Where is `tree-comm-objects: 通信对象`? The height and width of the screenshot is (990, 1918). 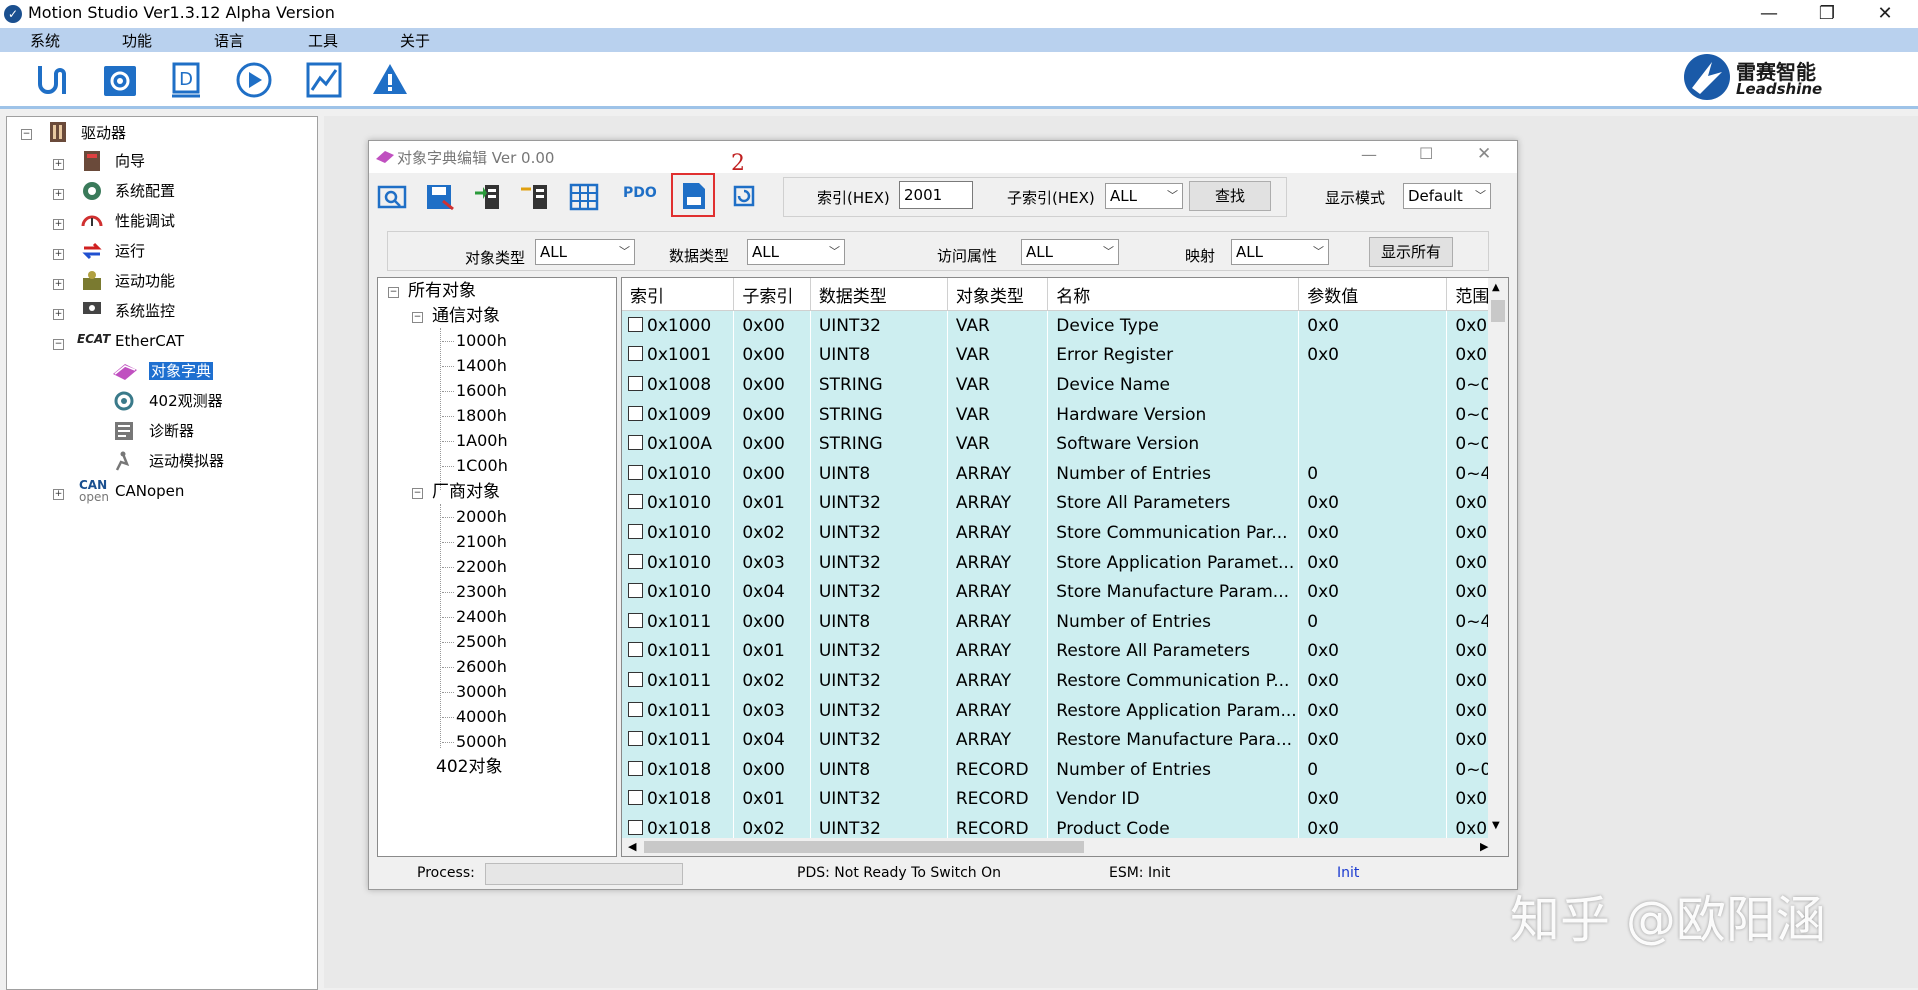
tree-comm-objects: 通信对象 is located at coordinates (466, 316).